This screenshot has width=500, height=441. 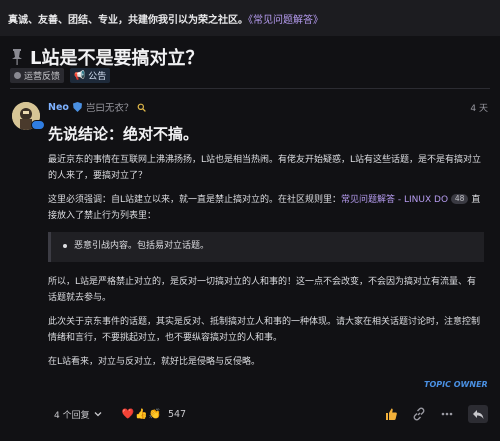 I want to click on site-banner: 真诚、友善、团结、专业，共建你我引以为荣之社区。《常见问题解答》, so click(x=250, y=18).